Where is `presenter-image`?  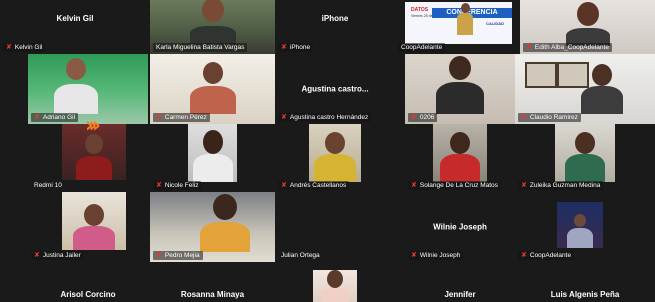 presenter-image is located at coordinates (465, 19).